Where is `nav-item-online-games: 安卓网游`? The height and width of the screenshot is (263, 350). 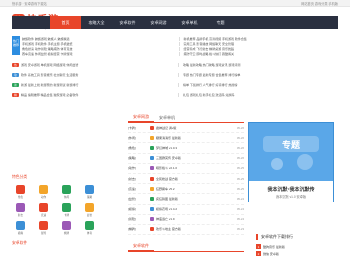 nav-item-online-games: 安卓网游 is located at coordinates (158, 22).